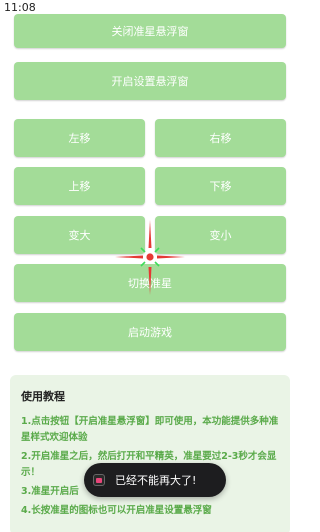 The height and width of the screenshot is (532, 320). I want to click on move-down-button: 下移, so click(220, 186).